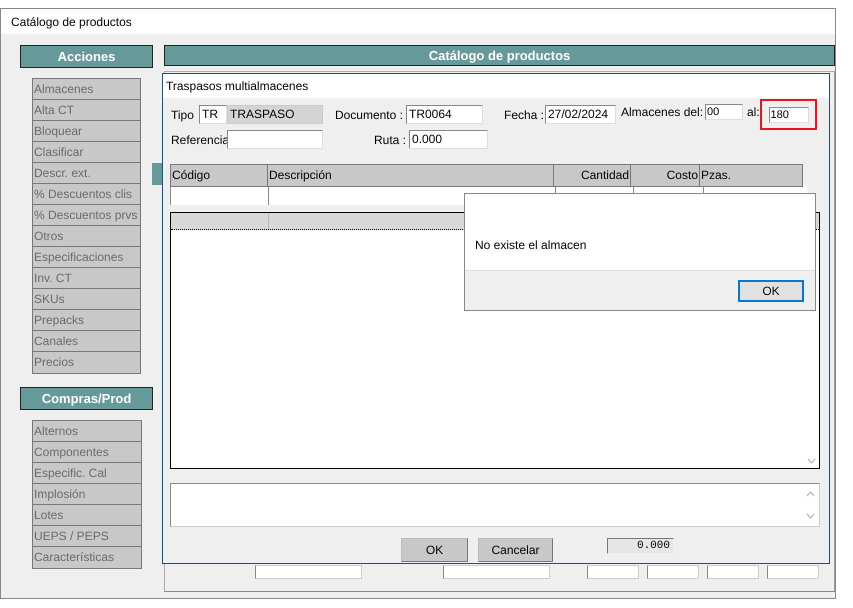 The width and height of the screenshot is (853, 608). What do you see at coordinates (580, 114) in the screenshot?
I see `input-field: 27/02/2024` at bounding box center [580, 114].